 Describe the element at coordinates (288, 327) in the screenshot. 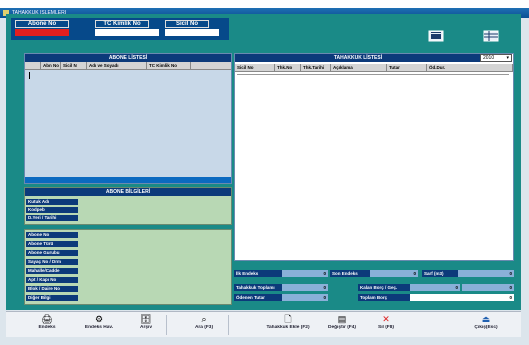

I see `tahakkuk-ekle-label: Tahakkuk Ekle (F2)` at that location.